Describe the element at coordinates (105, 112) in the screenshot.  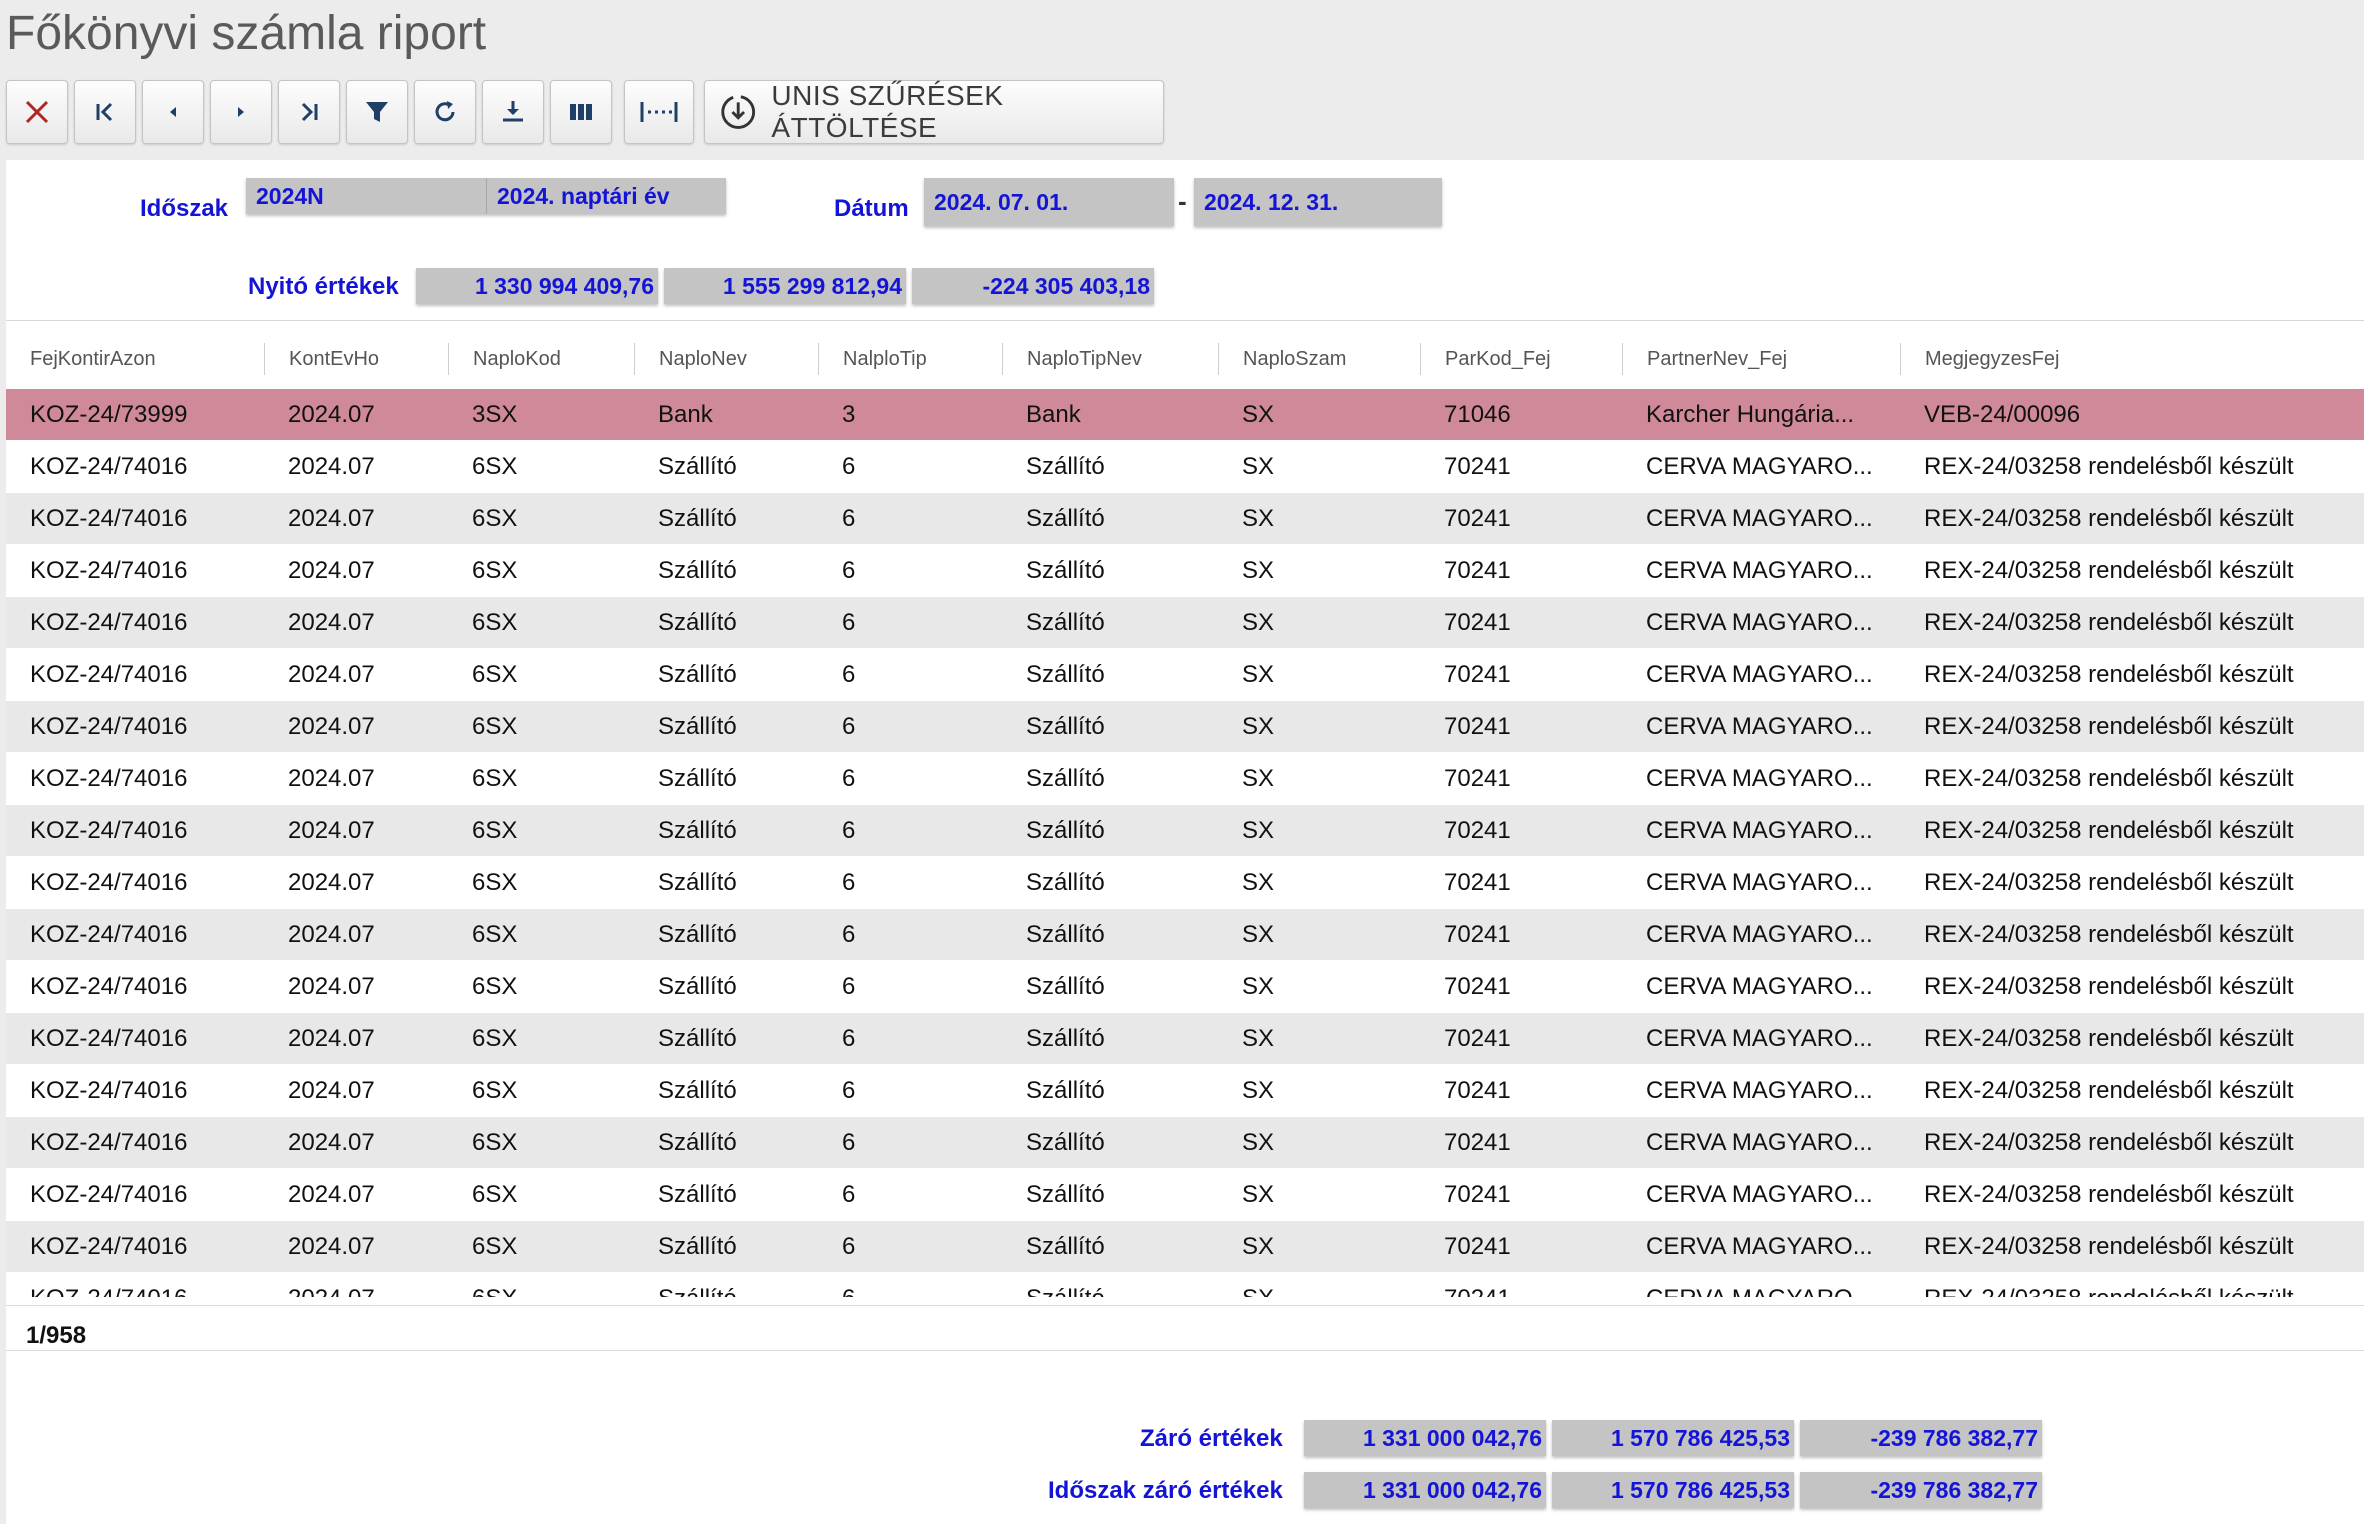
I see `first-record-button` at that location.